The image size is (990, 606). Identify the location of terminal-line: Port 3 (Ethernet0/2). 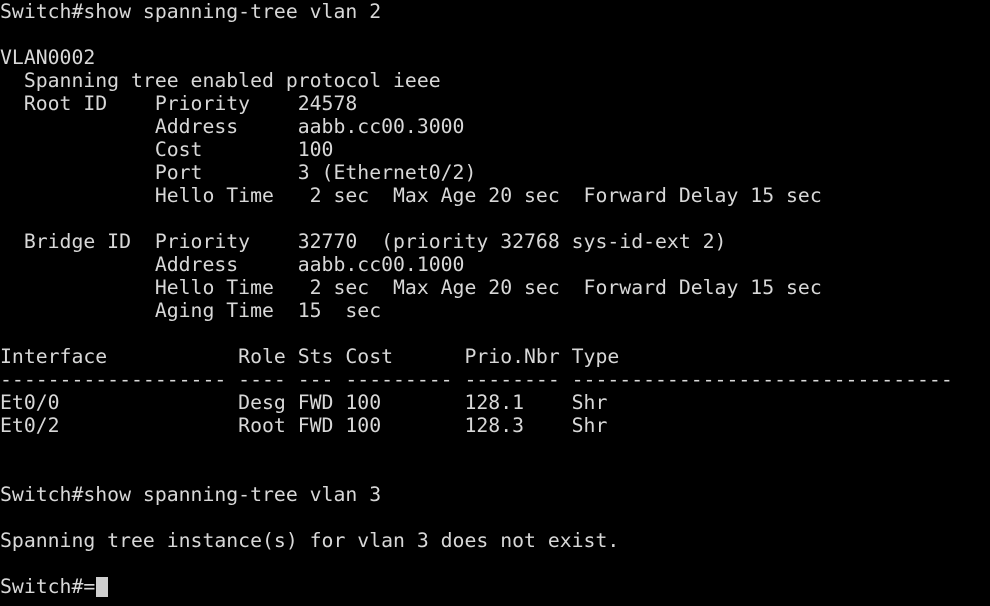
(238, 172).